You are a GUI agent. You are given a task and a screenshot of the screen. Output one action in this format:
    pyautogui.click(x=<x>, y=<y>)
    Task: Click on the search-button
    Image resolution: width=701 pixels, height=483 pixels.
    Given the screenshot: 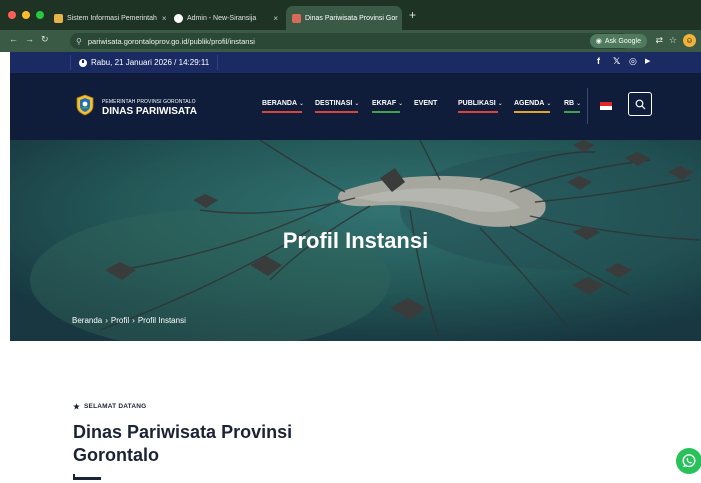 What is the action you would take?
    pyautogui.click(x=640, y=104)
    